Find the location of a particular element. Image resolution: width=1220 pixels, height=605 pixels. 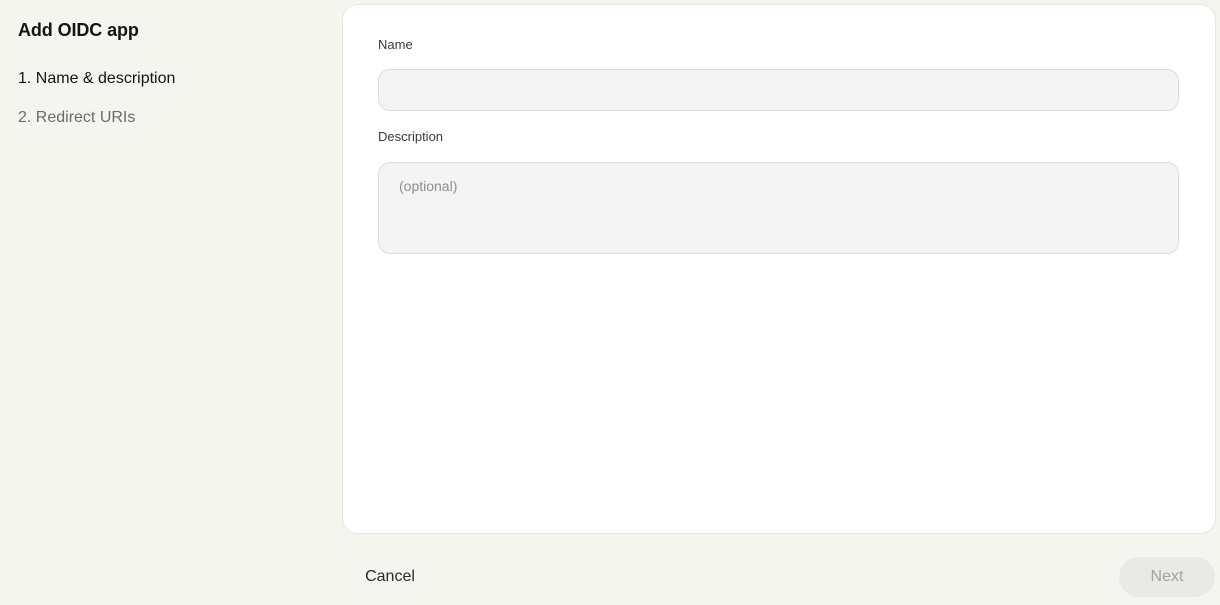

step-redirect-uris: 2. Redirect URIs is located at coordinates (76, 118).